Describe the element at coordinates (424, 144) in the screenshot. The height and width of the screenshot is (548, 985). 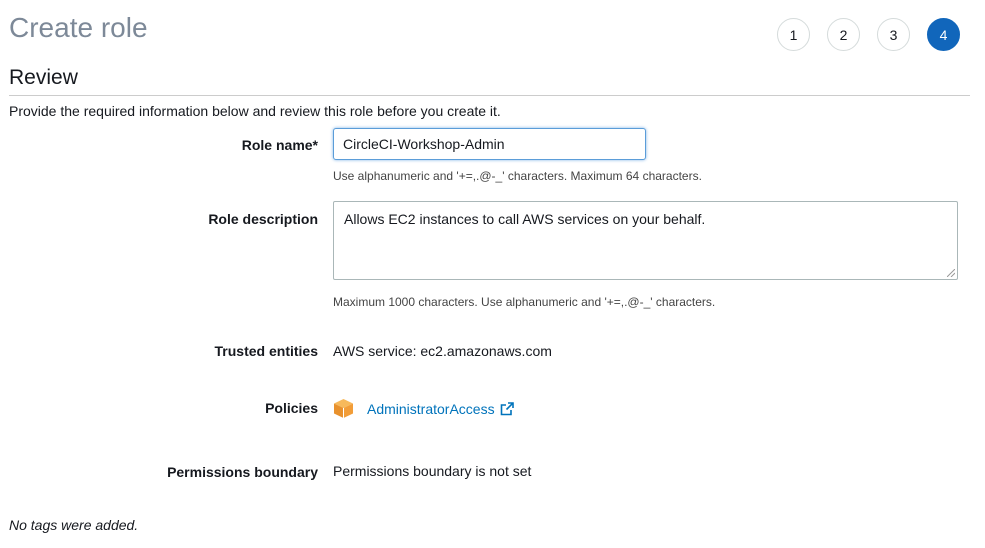
I see `role-name-value: CircleCI-Workshop-Admin` at that location.